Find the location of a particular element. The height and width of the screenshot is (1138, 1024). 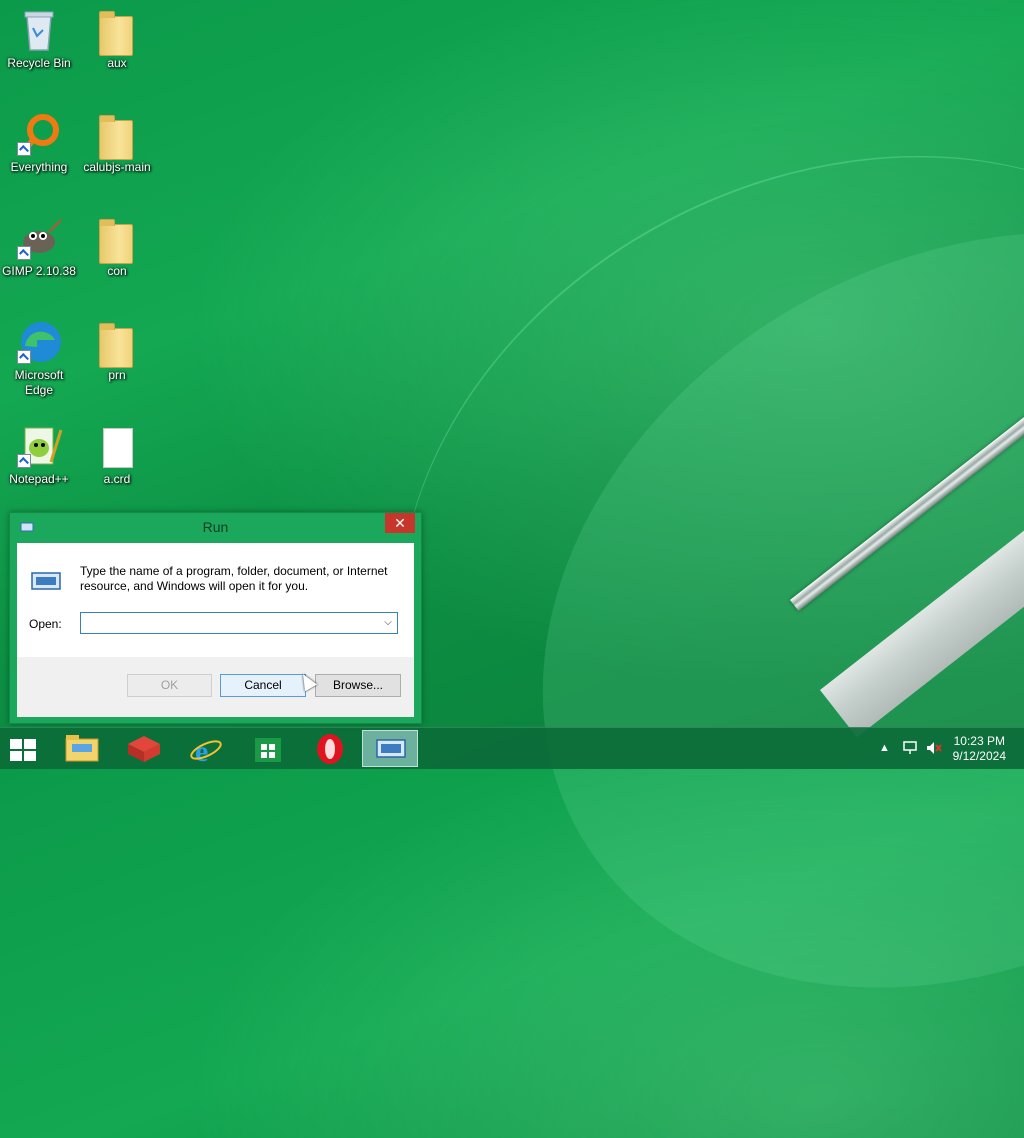

run-dialog-title: Run is located at coordinates (215, 527).